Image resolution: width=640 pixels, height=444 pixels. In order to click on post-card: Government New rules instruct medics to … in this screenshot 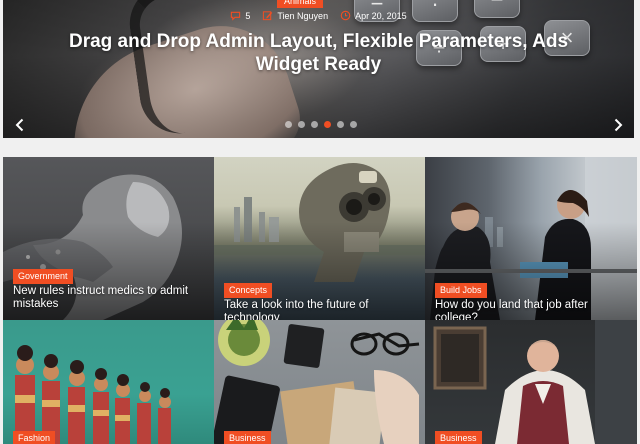, I will do `click(108, 238)`.